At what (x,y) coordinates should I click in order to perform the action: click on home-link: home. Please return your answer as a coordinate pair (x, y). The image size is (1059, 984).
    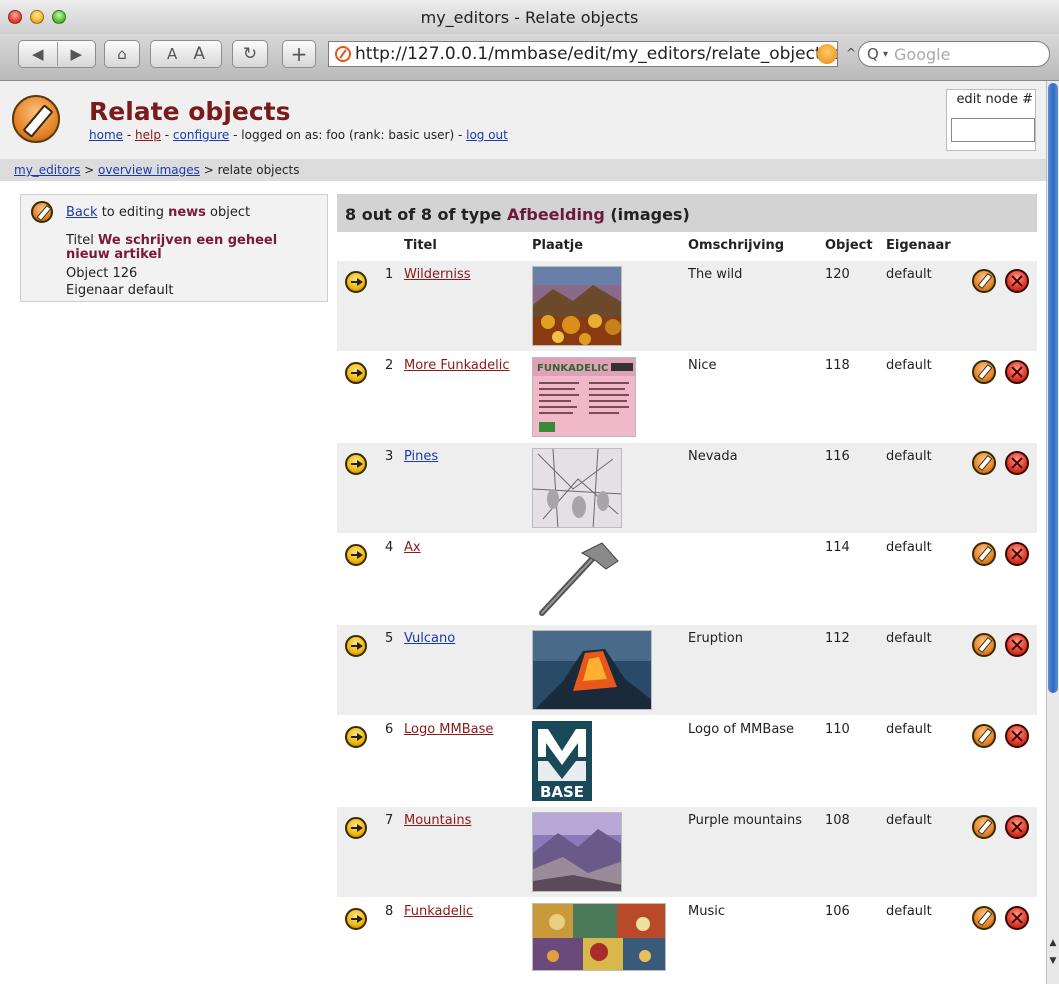
    Looking at the image, I should click on (106, 135).